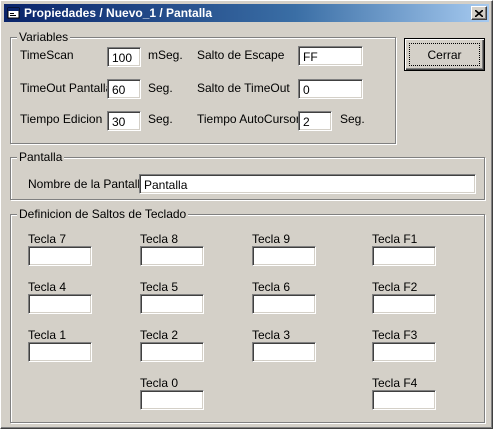  I want to click on key-label: Tecla 6, so click(271, 287).